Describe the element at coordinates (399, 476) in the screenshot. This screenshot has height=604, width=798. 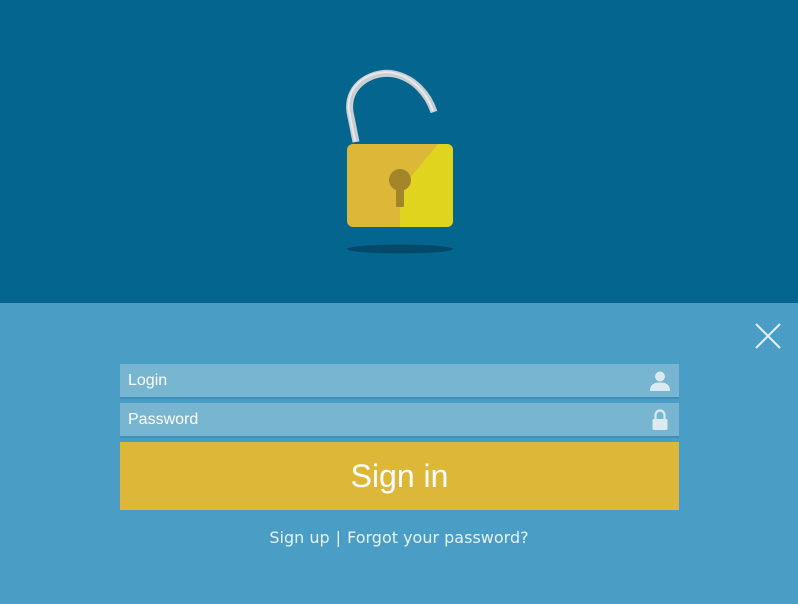
I see `sign-in-button: Sign in` at that location.